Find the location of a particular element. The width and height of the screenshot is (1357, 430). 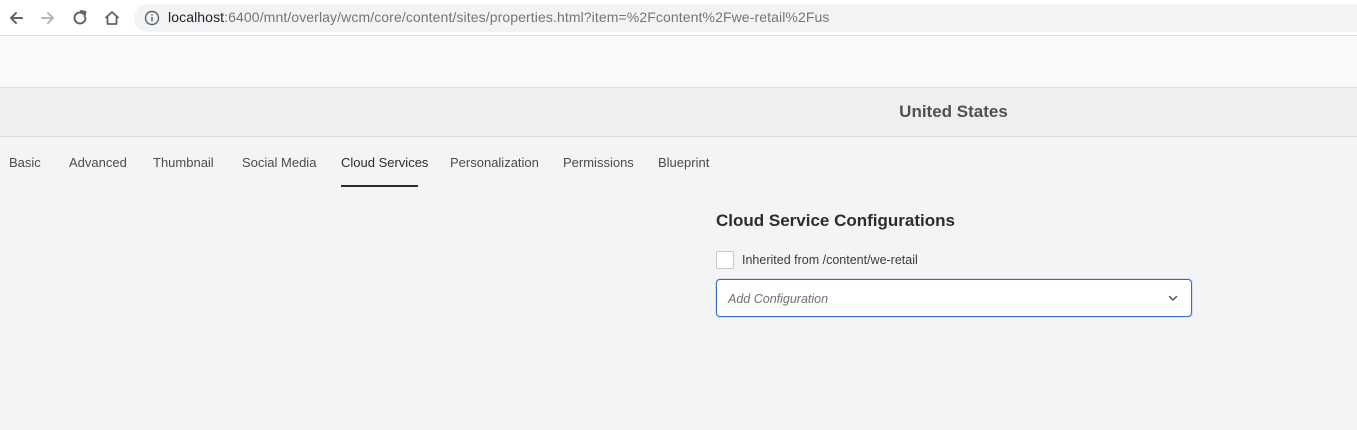

tab-blueprint: Blueprint is located at coordinates (683, 162).